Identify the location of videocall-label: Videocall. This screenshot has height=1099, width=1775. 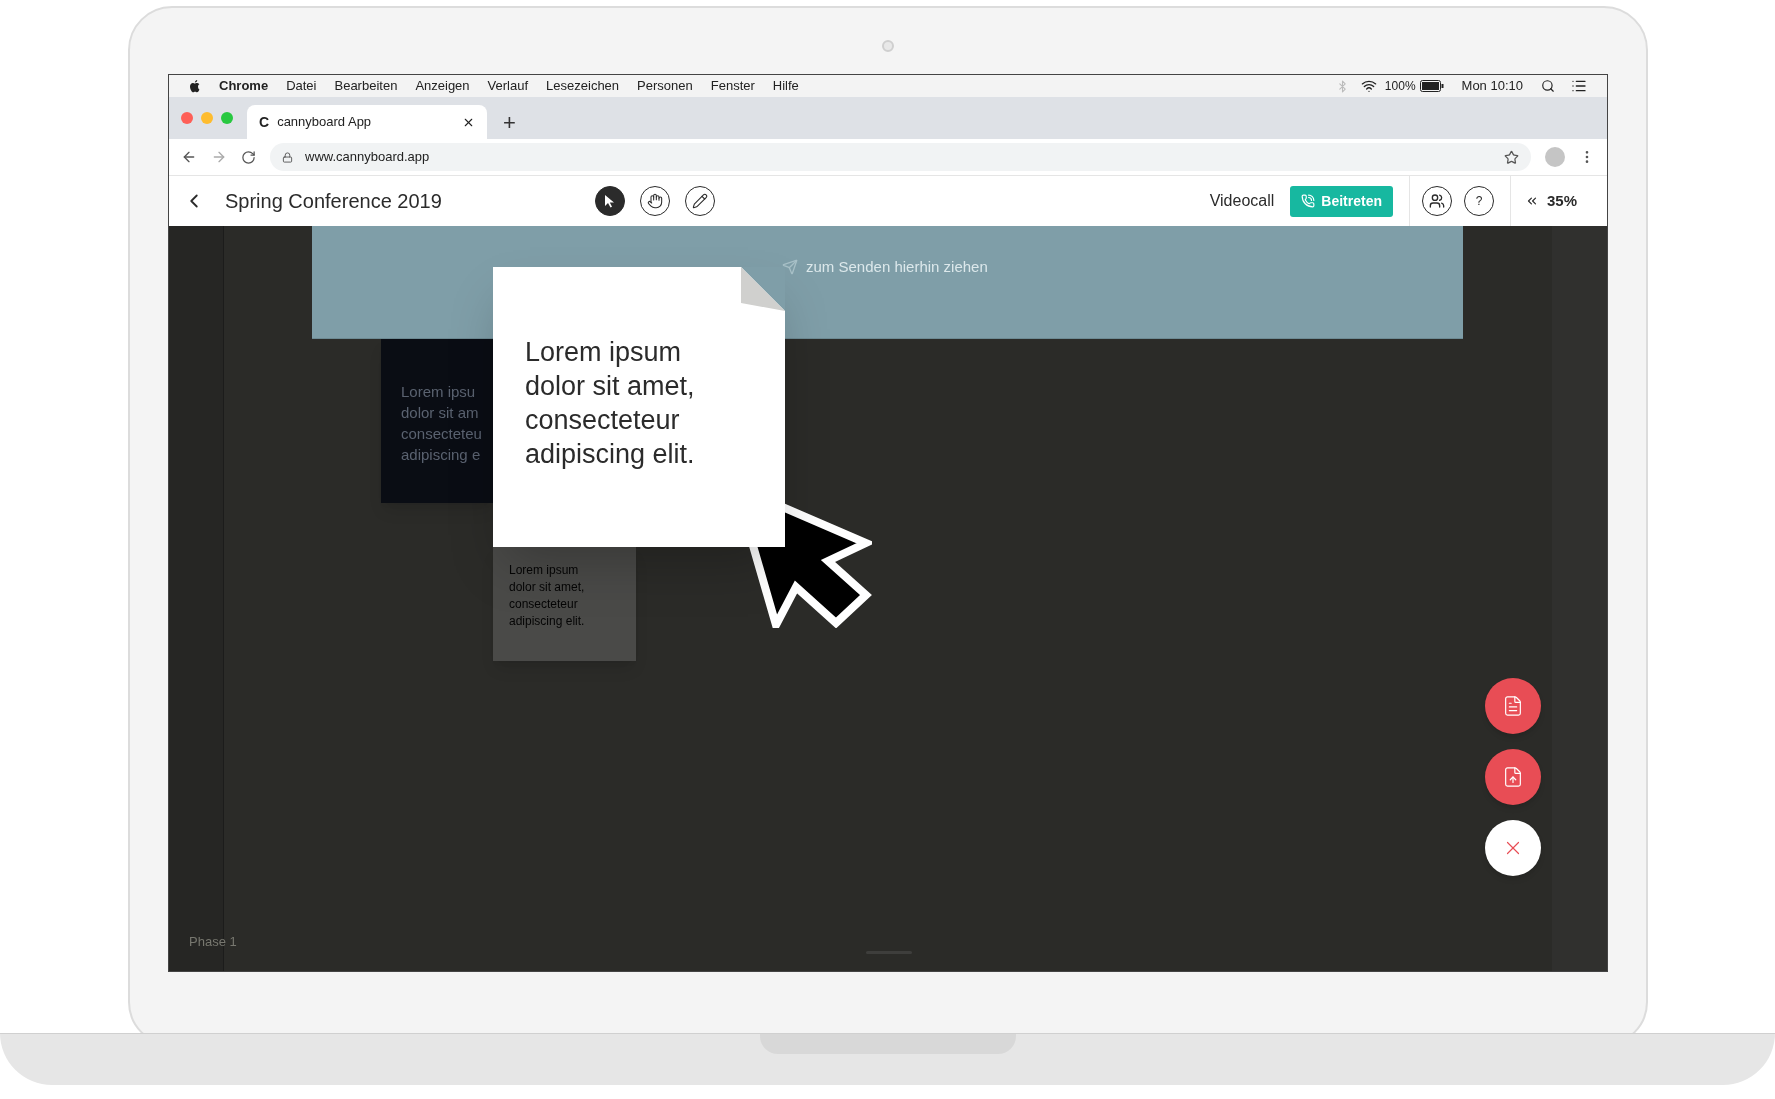
(1242, 201).